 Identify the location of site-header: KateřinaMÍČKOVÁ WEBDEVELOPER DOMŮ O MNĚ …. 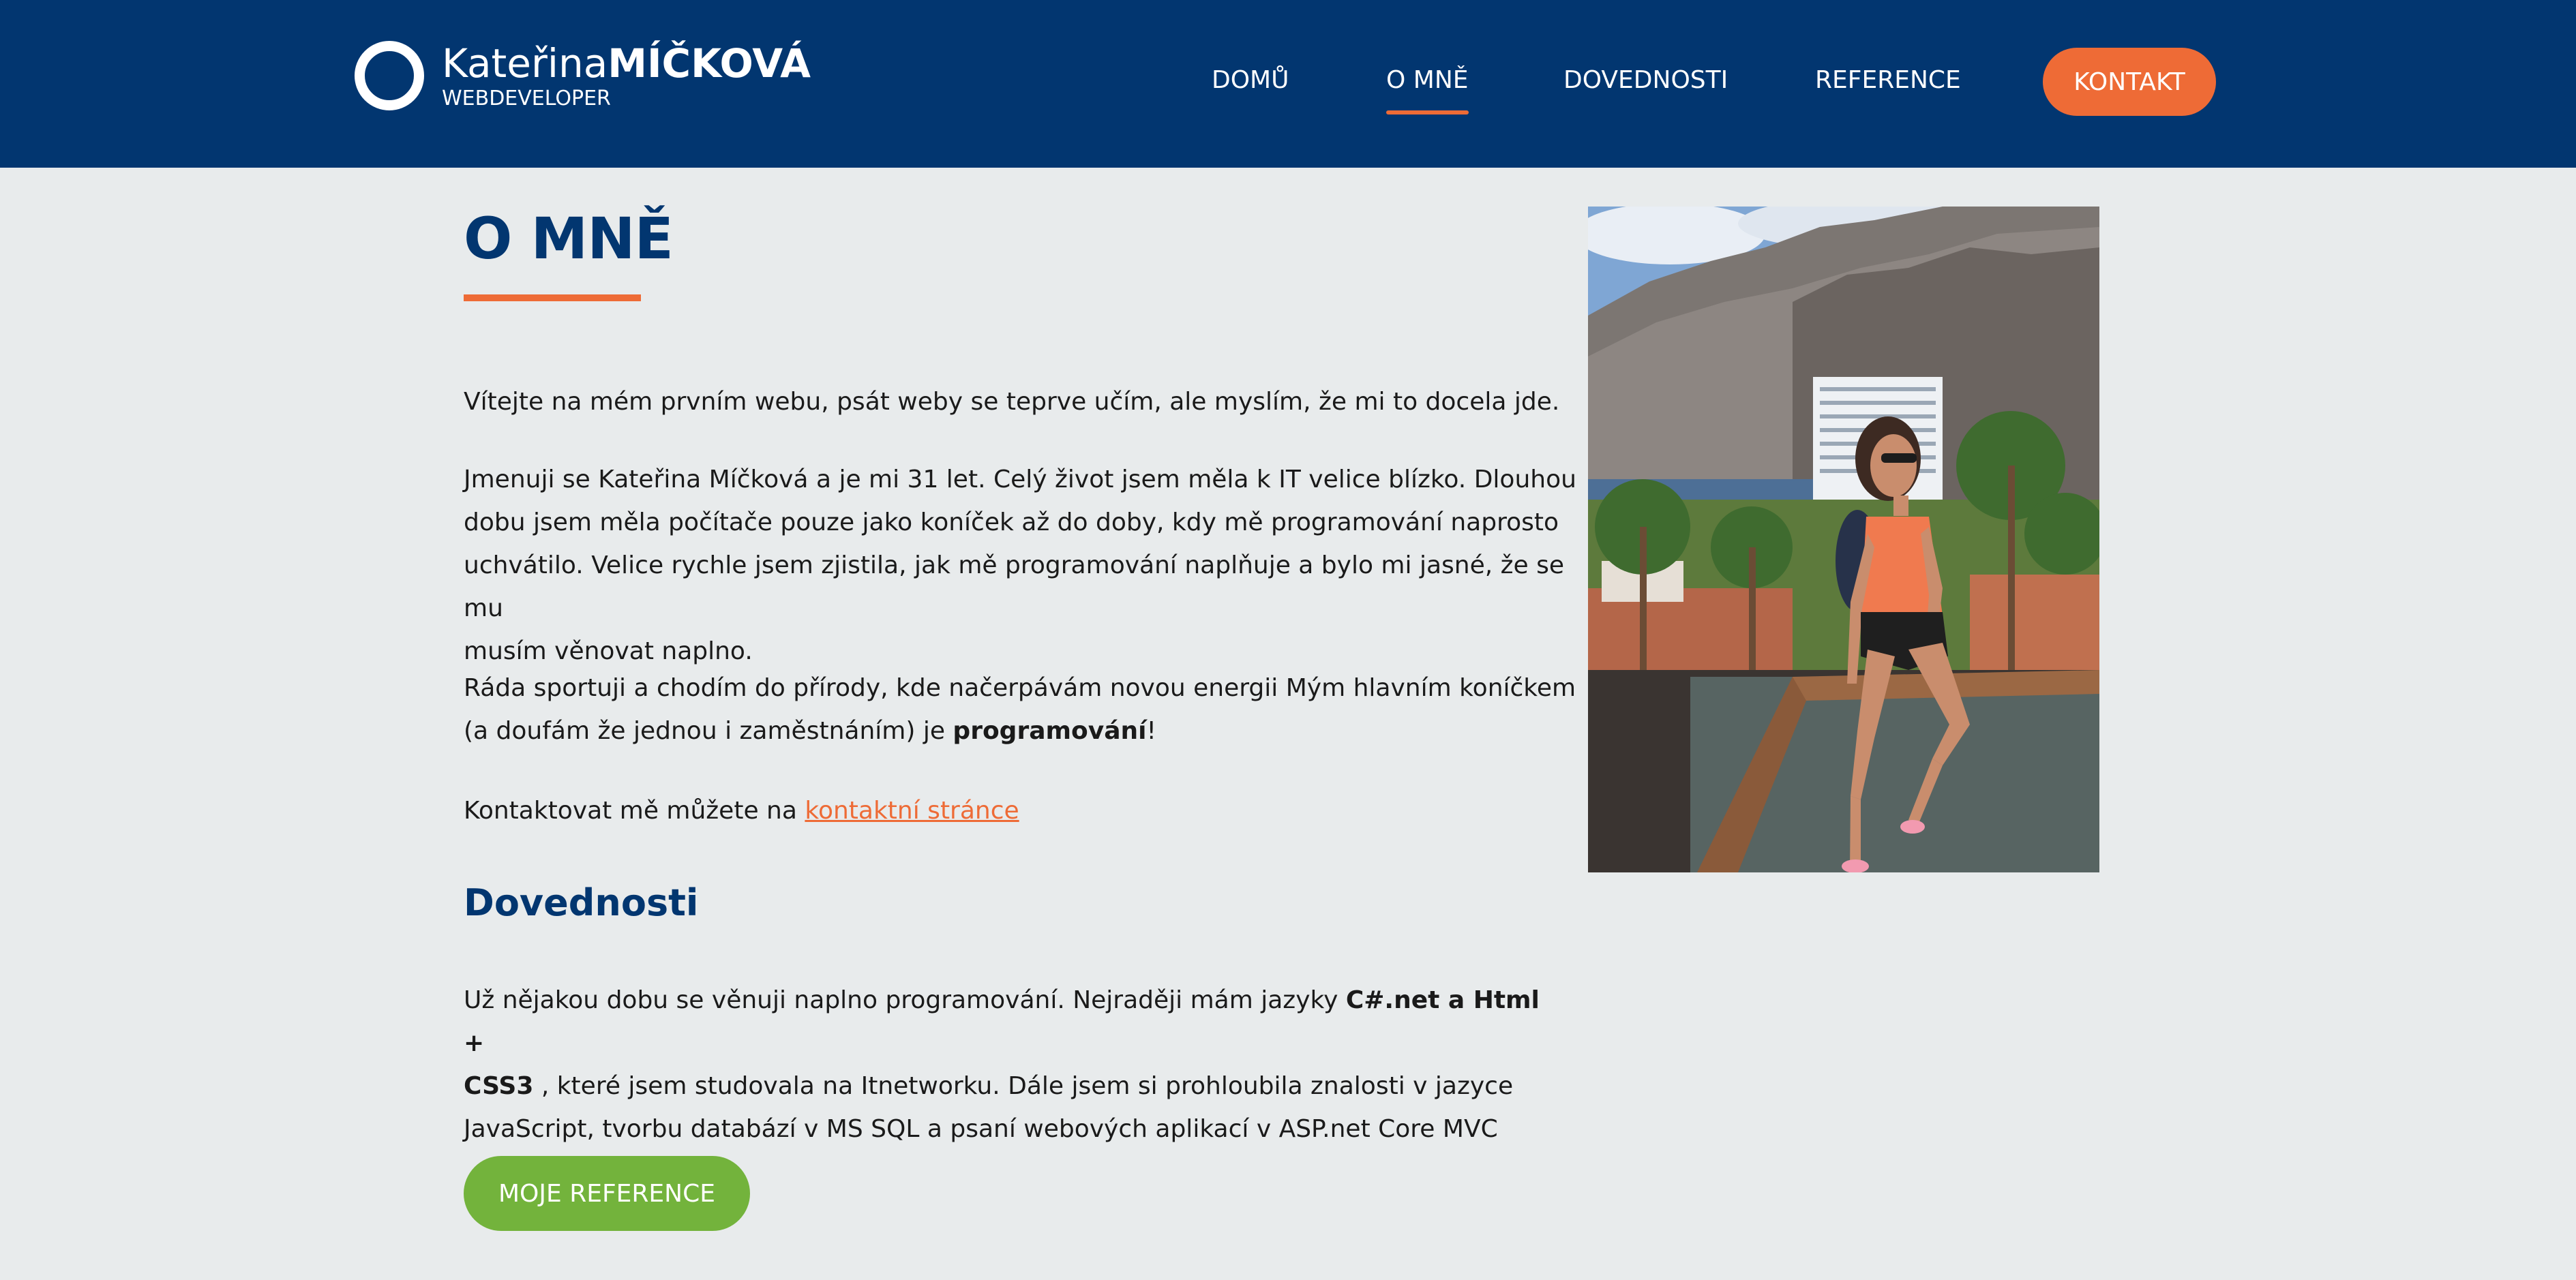
(1288, 84).